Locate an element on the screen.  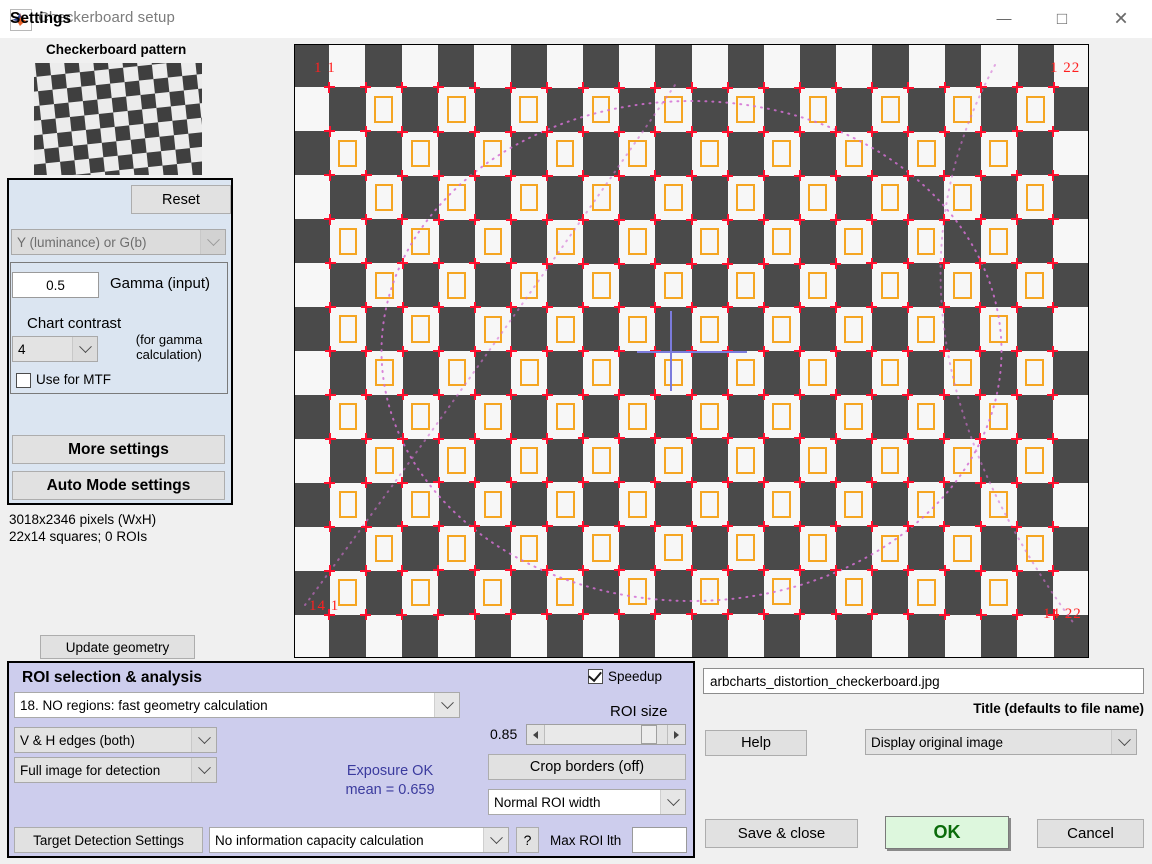
info-capacity-select: No information capacity calculation is located at coordinates (359, 840).